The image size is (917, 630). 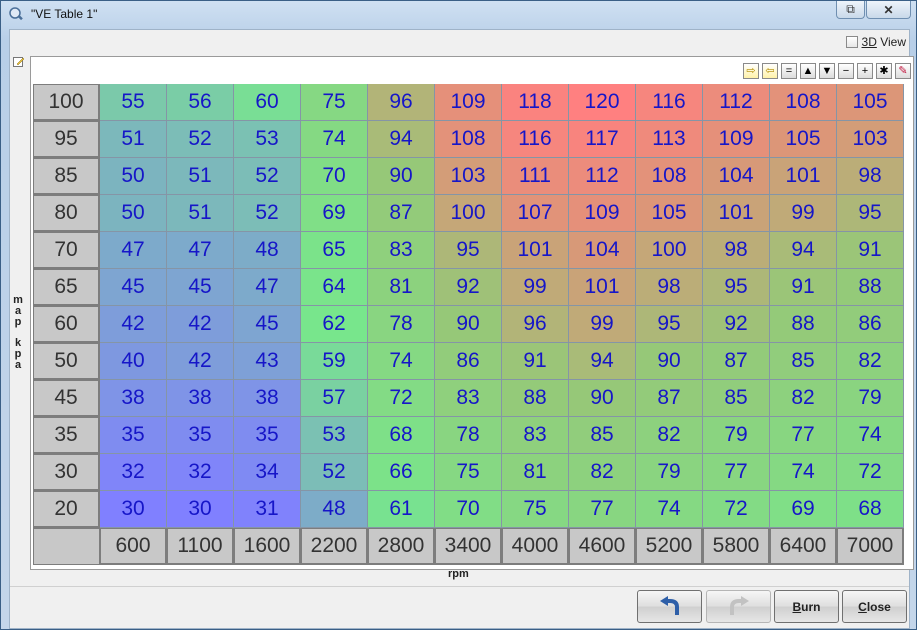 I want to click on ve-cell: 111, so click(x=535, y=176).